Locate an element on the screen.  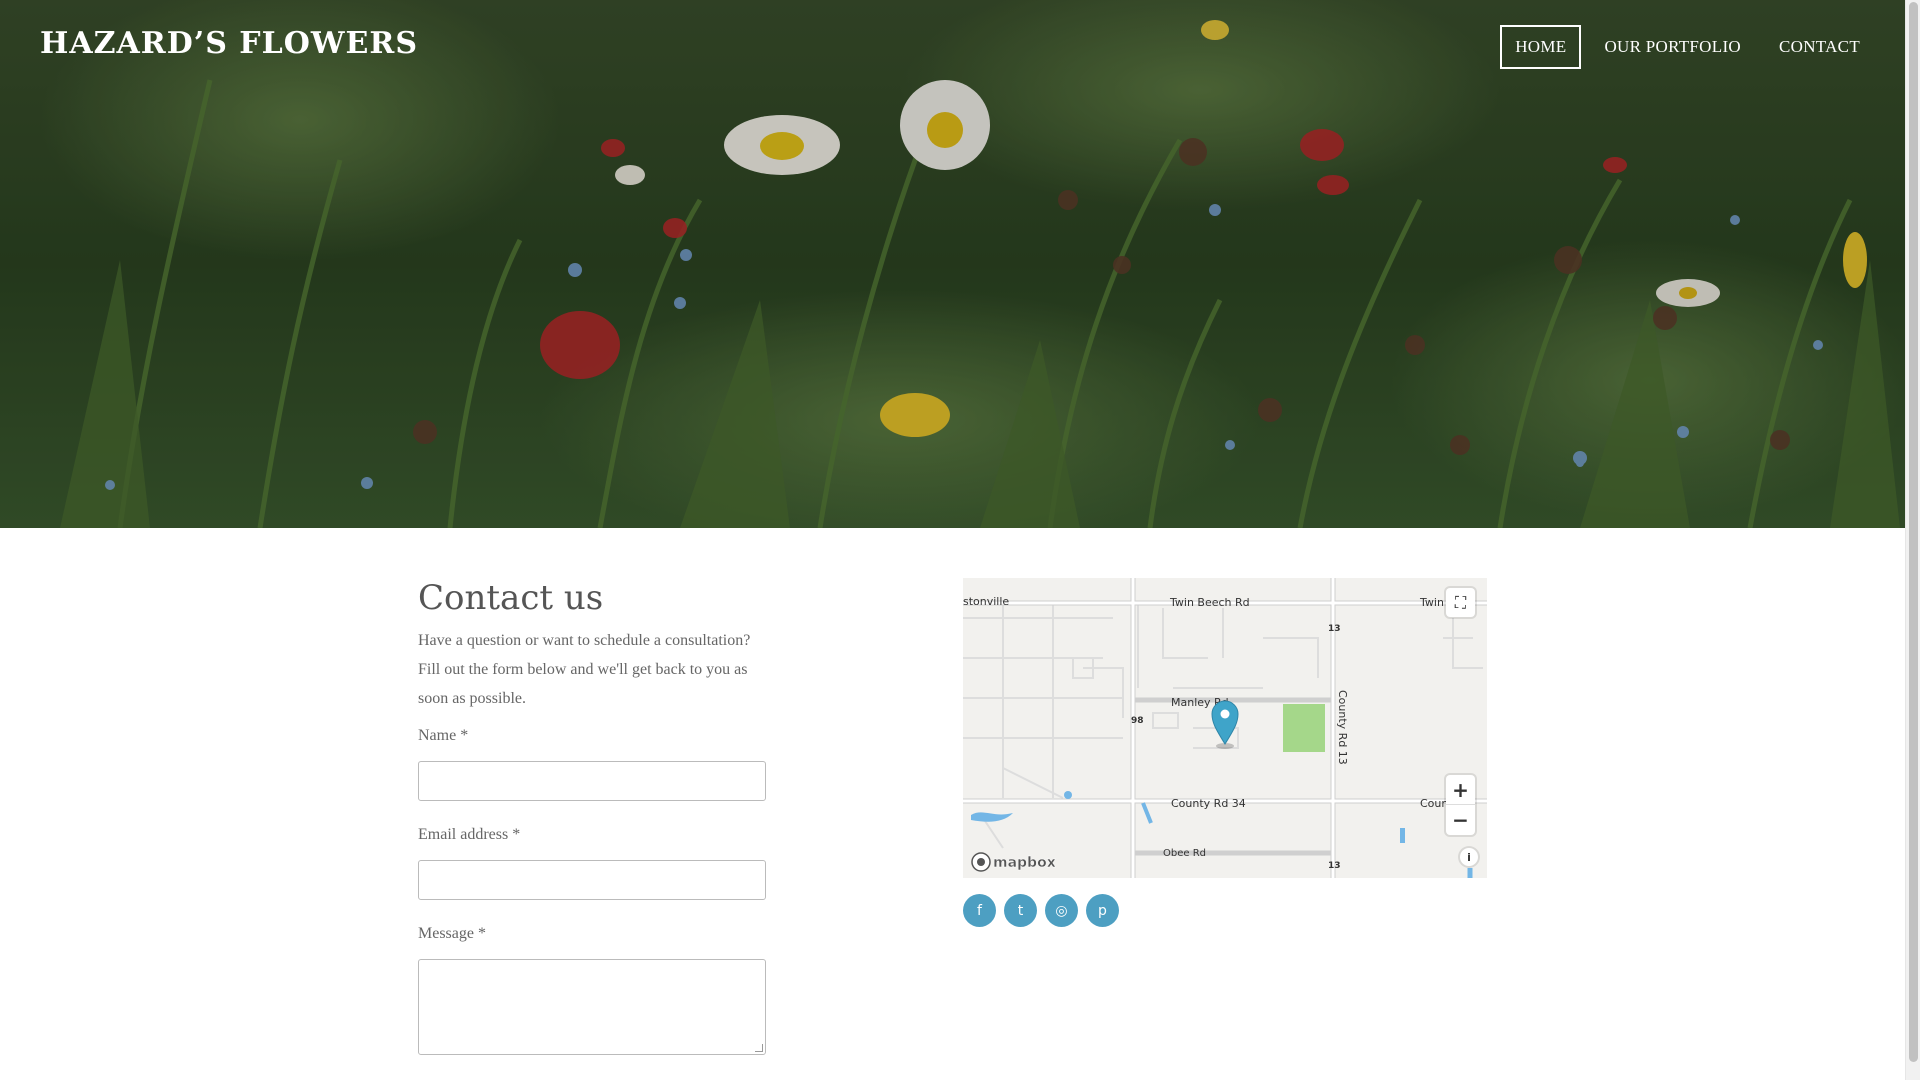
zoom-controls: + − is located at coordinates (1460, 805).